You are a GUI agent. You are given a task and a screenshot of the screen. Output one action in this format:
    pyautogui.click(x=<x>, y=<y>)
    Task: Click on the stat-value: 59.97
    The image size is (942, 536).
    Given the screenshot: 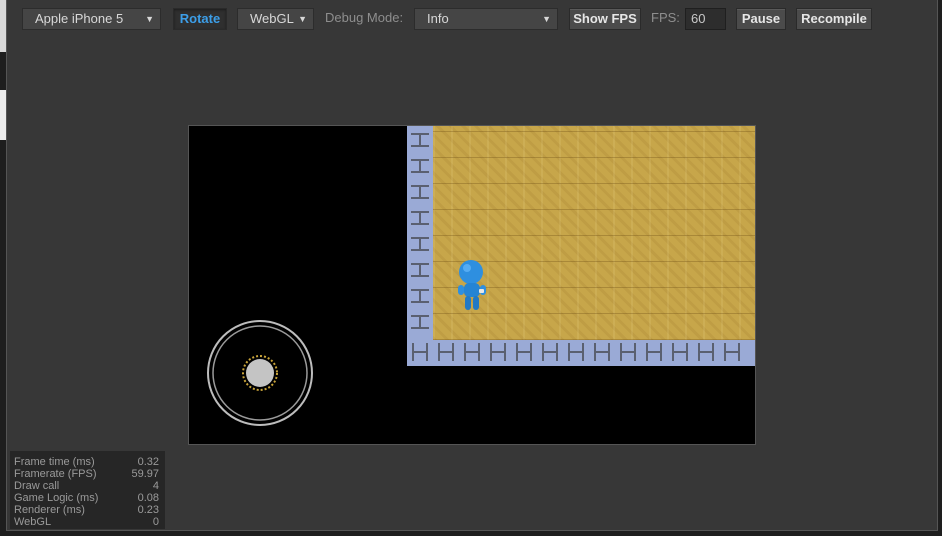 What is the action you would take?
    pyautogui.click(x=145, y=474)
    